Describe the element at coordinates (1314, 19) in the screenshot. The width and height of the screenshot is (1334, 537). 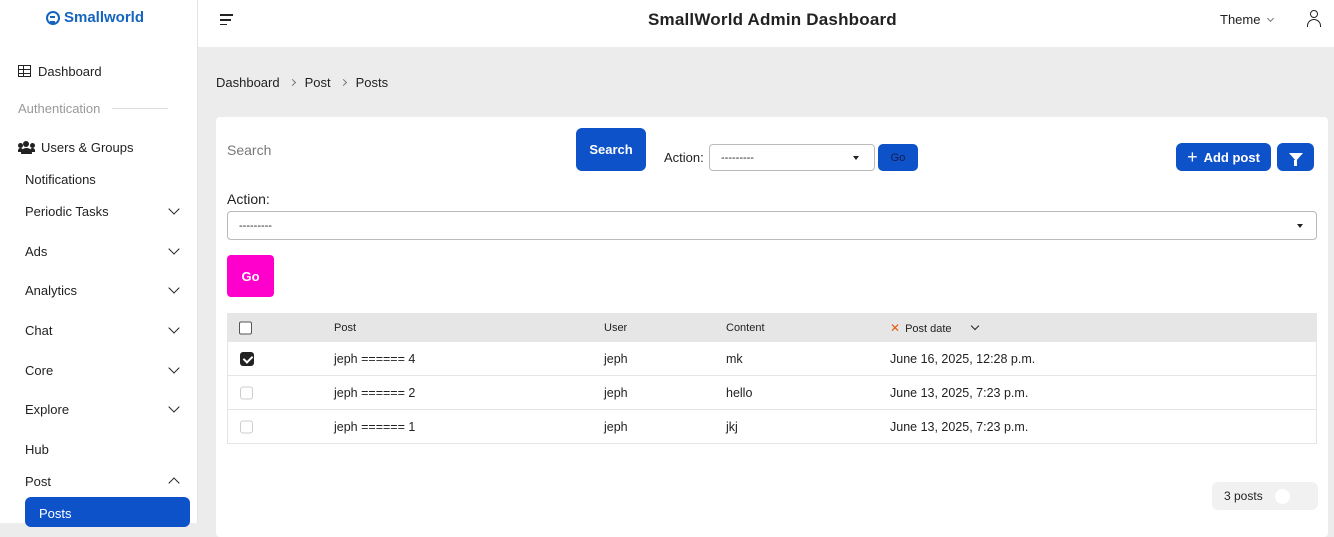
I see `user-icon` at that location.